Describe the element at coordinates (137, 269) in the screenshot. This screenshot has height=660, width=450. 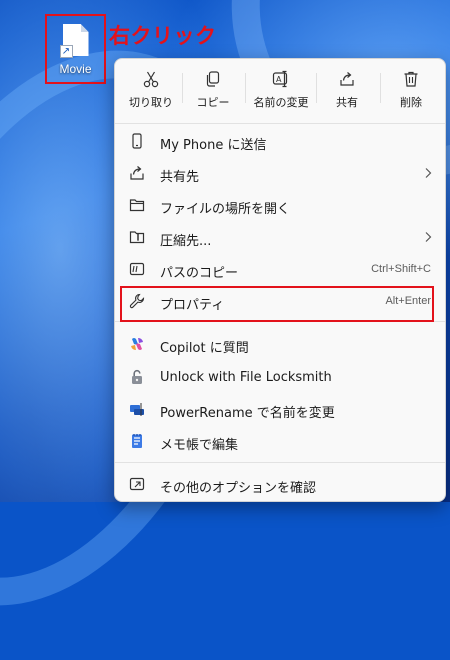
I see `copy-path-icon` at that location.